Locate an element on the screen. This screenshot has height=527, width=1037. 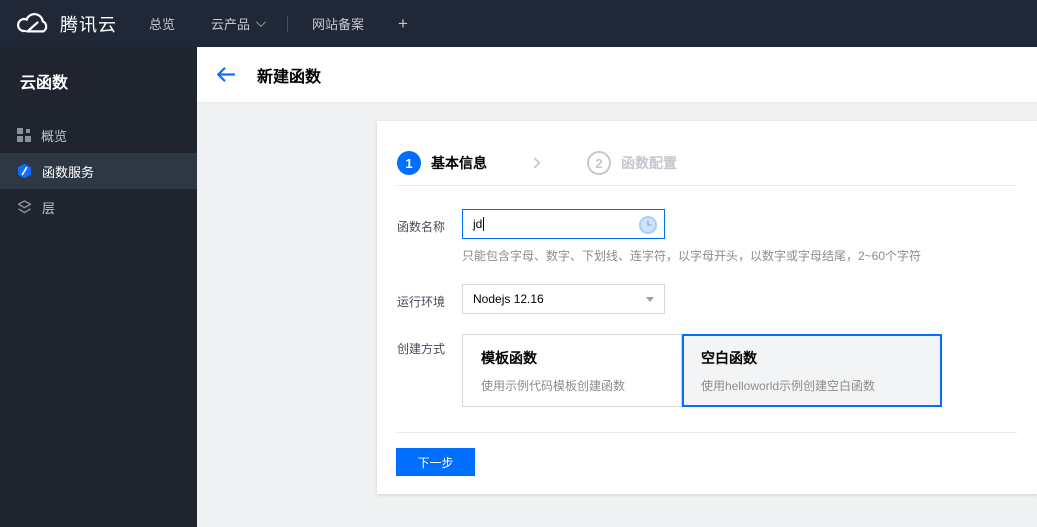
brand-name: 腾讯云 is located at coordinates (88, 24).